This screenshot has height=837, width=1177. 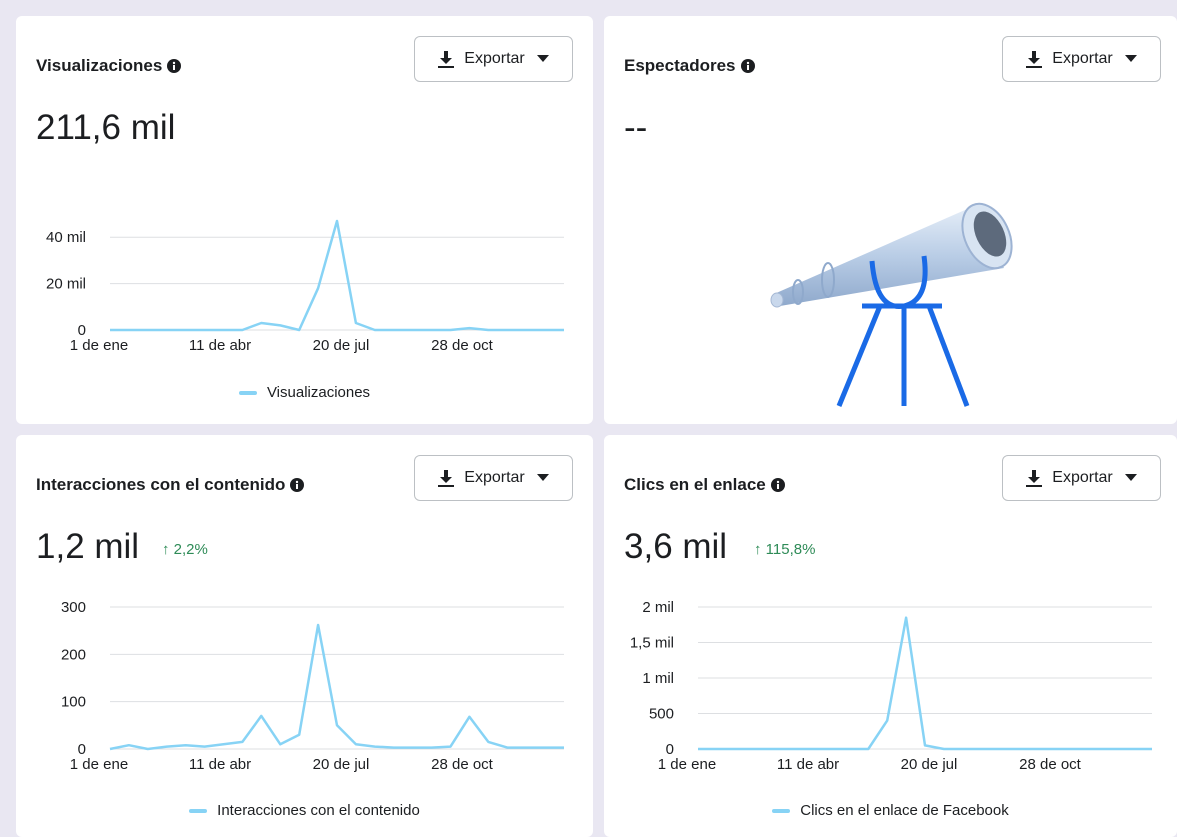 I want to click on viewers-value: --, so click(x=636, y=127).